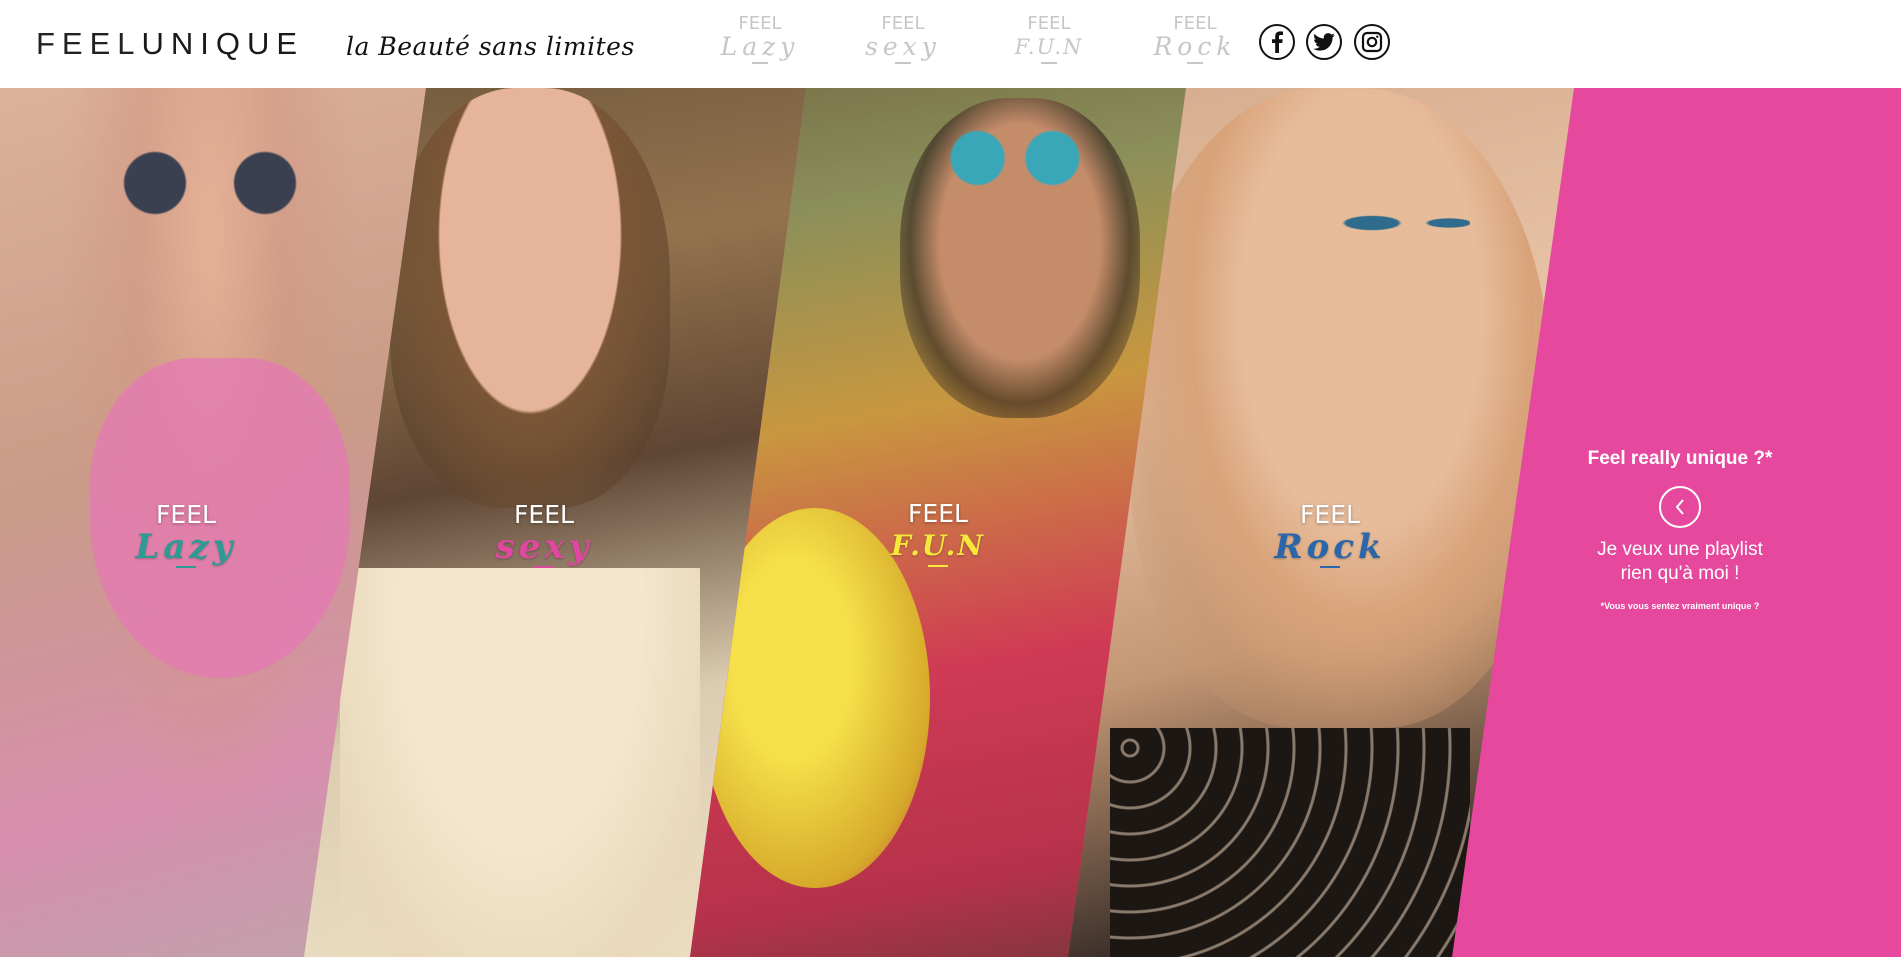 The image size is (1901, 957). What do you see at coordinates (760, 46) in the screenshot?
I see `nav-mood-label: Lazy` at bounding box center [760, 46].